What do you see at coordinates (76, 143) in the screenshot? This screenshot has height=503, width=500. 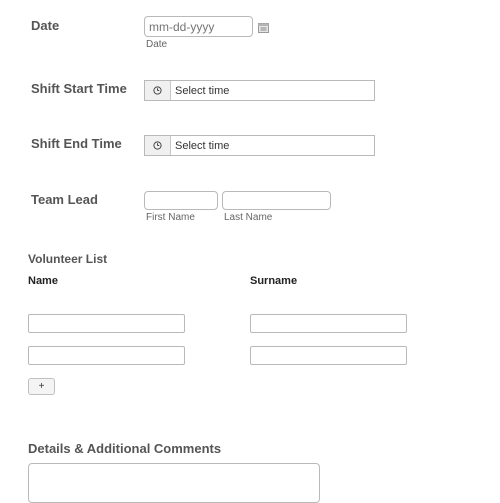 I see `shift-end-label: Shift End Time` at bounding box center [76, 143].